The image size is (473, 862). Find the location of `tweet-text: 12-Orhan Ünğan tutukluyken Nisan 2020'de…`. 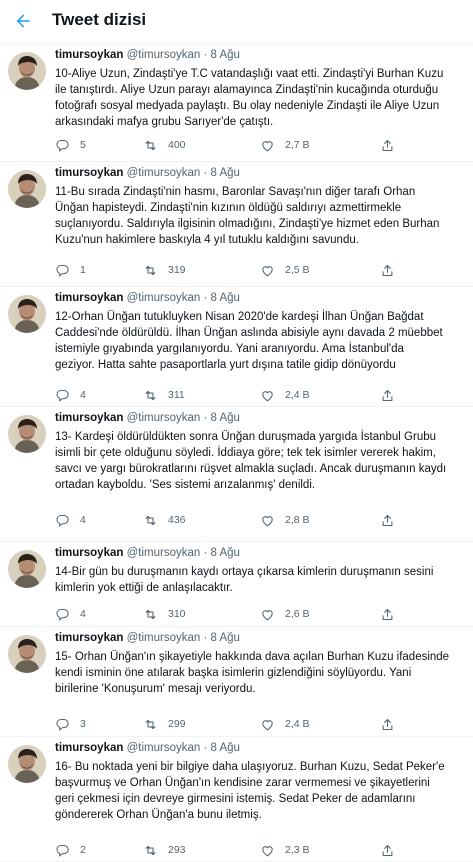

tweet-text: 12-Orhan Ünğan tutukluyken Nisan 2020'de… is located at coordinates (260, 341).